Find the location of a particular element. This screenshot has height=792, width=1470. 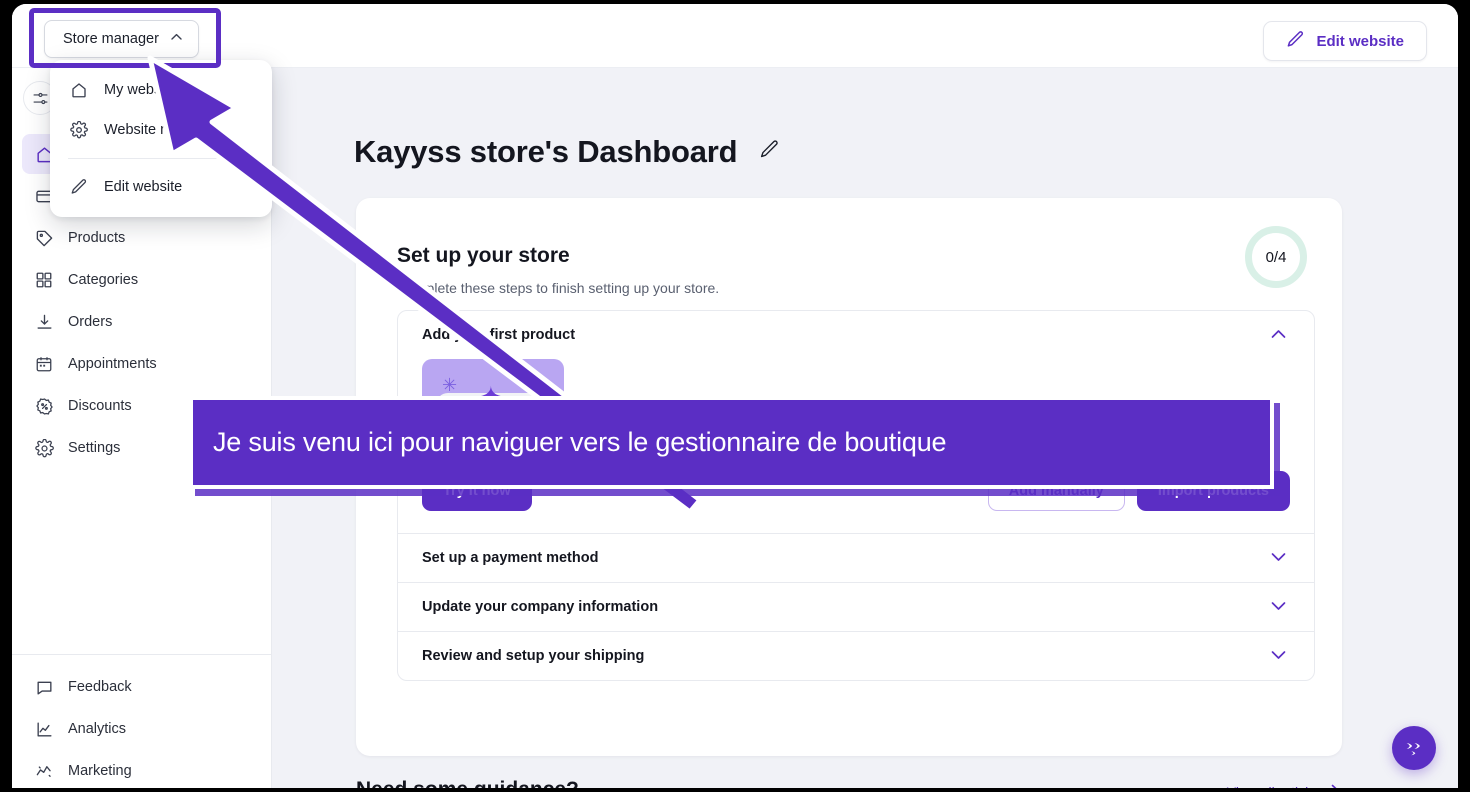

store-manager-dropdown-menu: My websites Website manager Edit website is located at coordinates (161, 138).